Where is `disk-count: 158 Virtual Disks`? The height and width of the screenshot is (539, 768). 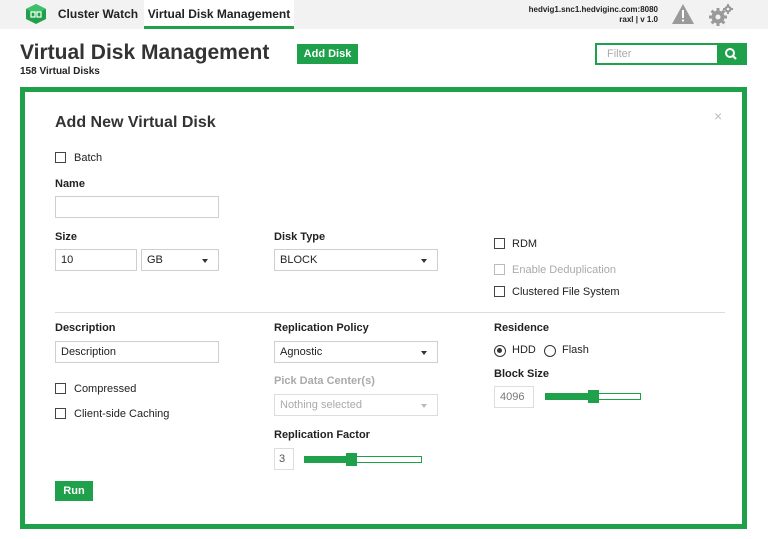
disk-count: 158 Virtual Disks is located at coordinates (60, 71).